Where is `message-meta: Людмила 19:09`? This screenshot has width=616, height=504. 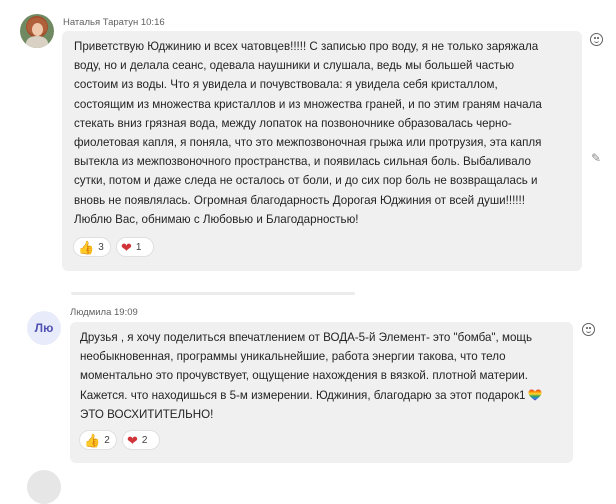
message-meta: Людмила 19:09 is located at coordinates (104, 312).